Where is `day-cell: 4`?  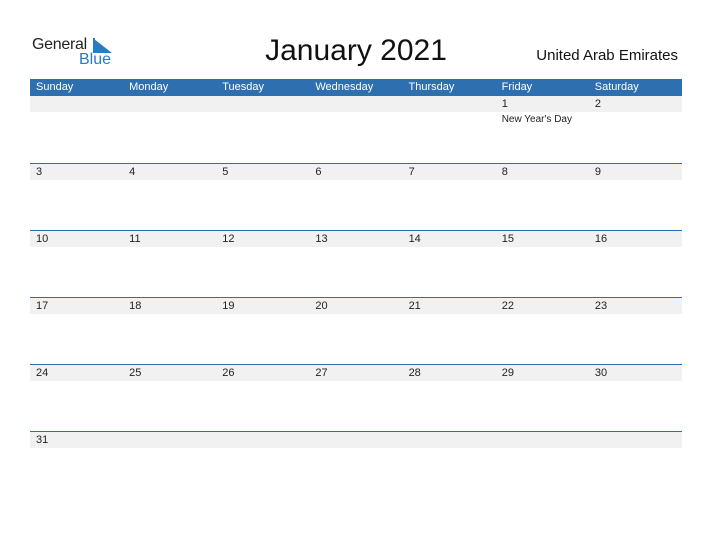 day-cell: 4 is located at coordinates (169, 197).